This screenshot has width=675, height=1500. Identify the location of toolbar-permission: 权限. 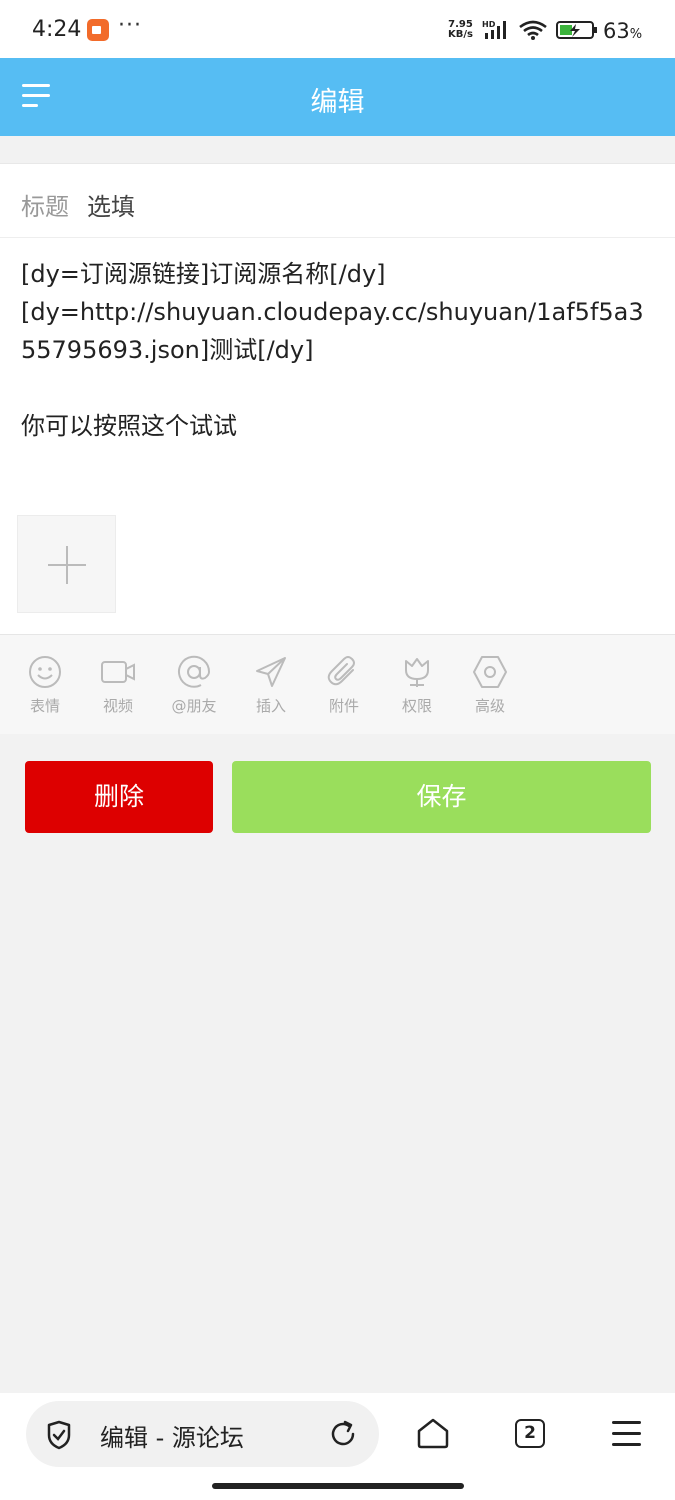
(417, 685).